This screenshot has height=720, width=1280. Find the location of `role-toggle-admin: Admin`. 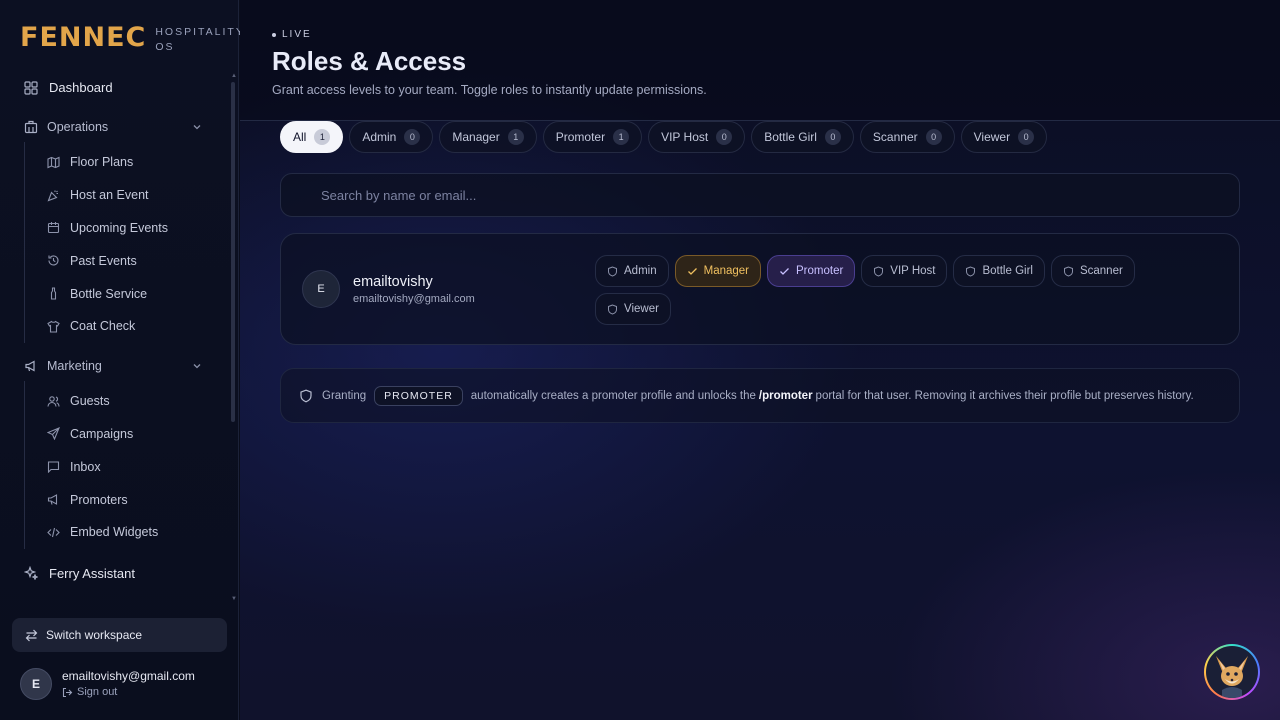

role-toggle-admin: Admin is located at coordinates (632, 271).